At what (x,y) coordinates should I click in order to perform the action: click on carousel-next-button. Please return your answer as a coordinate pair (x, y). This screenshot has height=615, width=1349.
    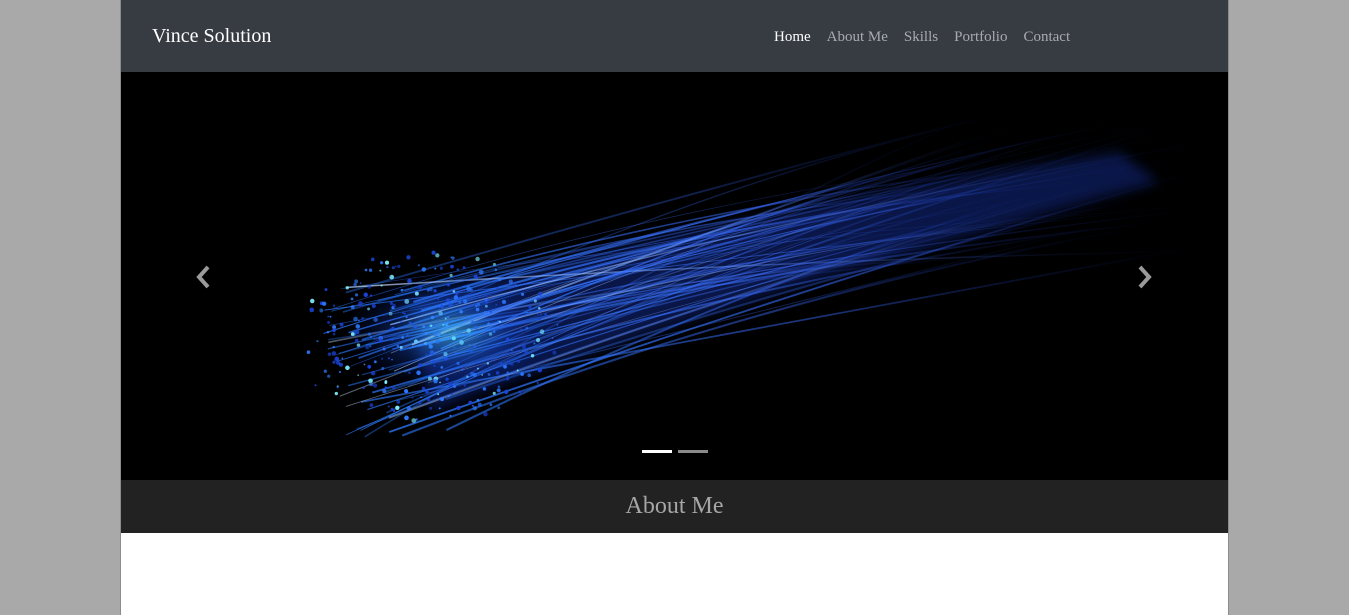
    Looking at the image, I should click on (1144, 277).